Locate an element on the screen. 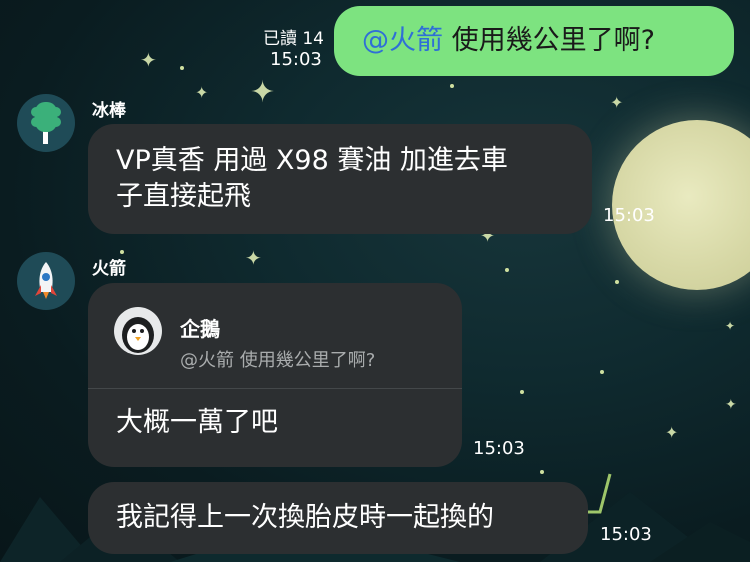 The height and width of the screenshot is (562, 750). incoming-message-bubble: 我記得上一次換胎皮時一起換的 is located at coordinates (338, 518).